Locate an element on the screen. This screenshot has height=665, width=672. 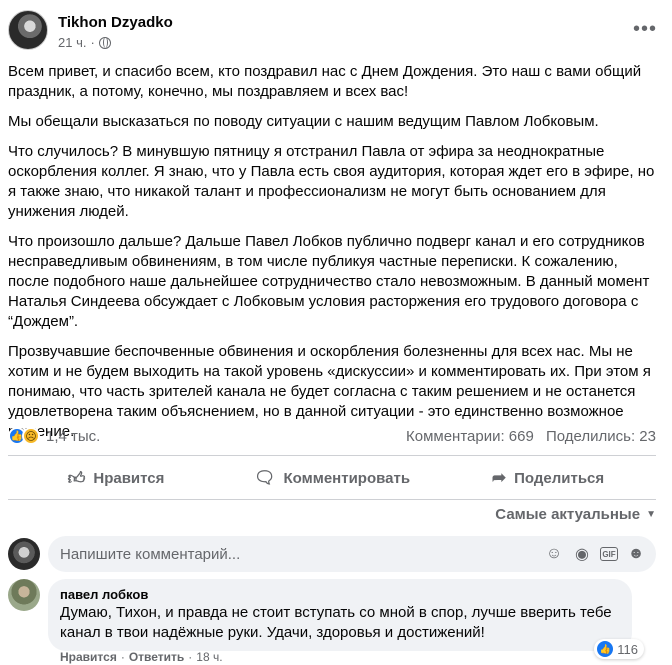
comment-reactions: 👍 116 is located at coordinates (619, 649).